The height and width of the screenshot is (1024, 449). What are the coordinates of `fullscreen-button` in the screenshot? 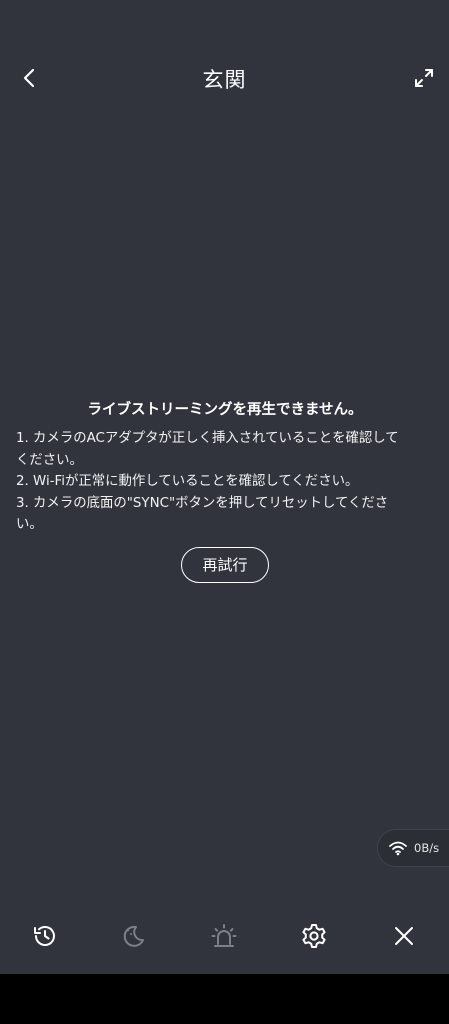 It's located at (424, 78).